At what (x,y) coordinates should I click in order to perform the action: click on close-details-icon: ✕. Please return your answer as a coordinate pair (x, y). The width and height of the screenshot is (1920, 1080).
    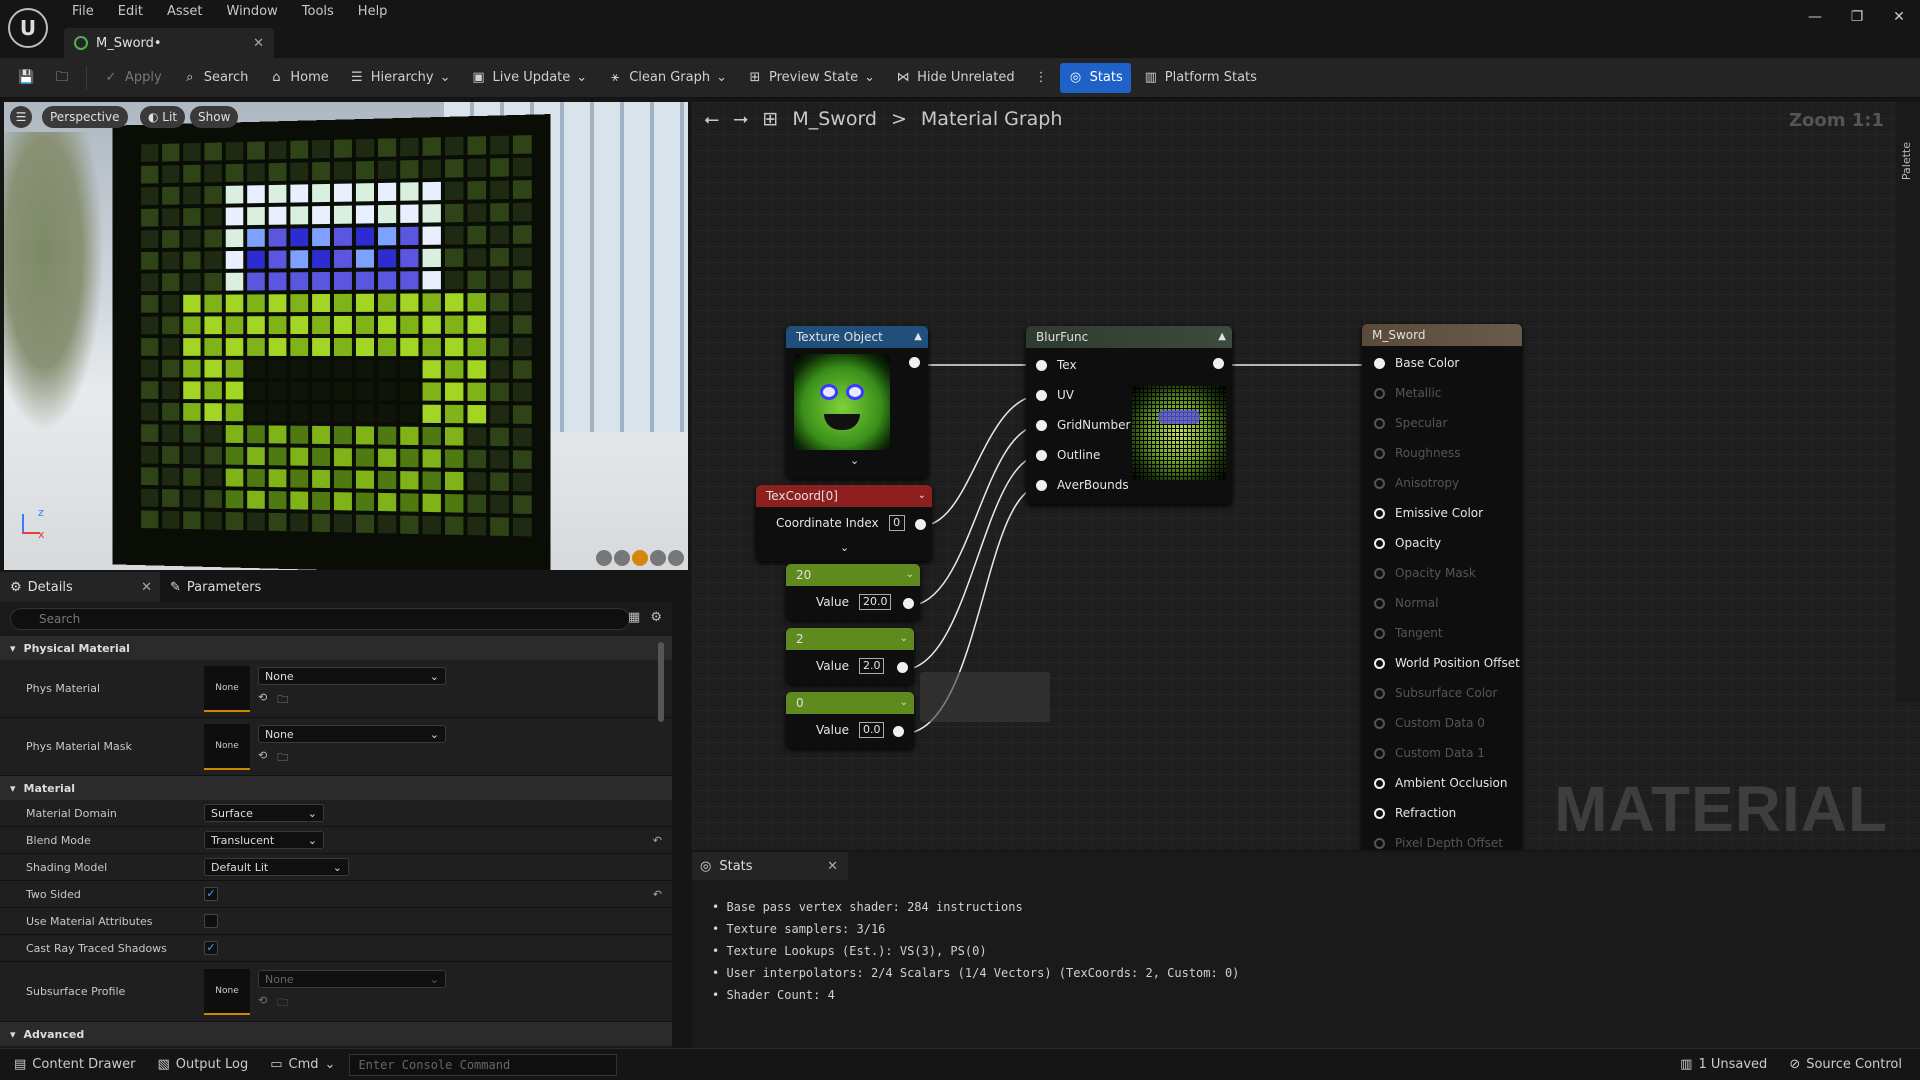
    Looking at the image, I should click on (146, 587).